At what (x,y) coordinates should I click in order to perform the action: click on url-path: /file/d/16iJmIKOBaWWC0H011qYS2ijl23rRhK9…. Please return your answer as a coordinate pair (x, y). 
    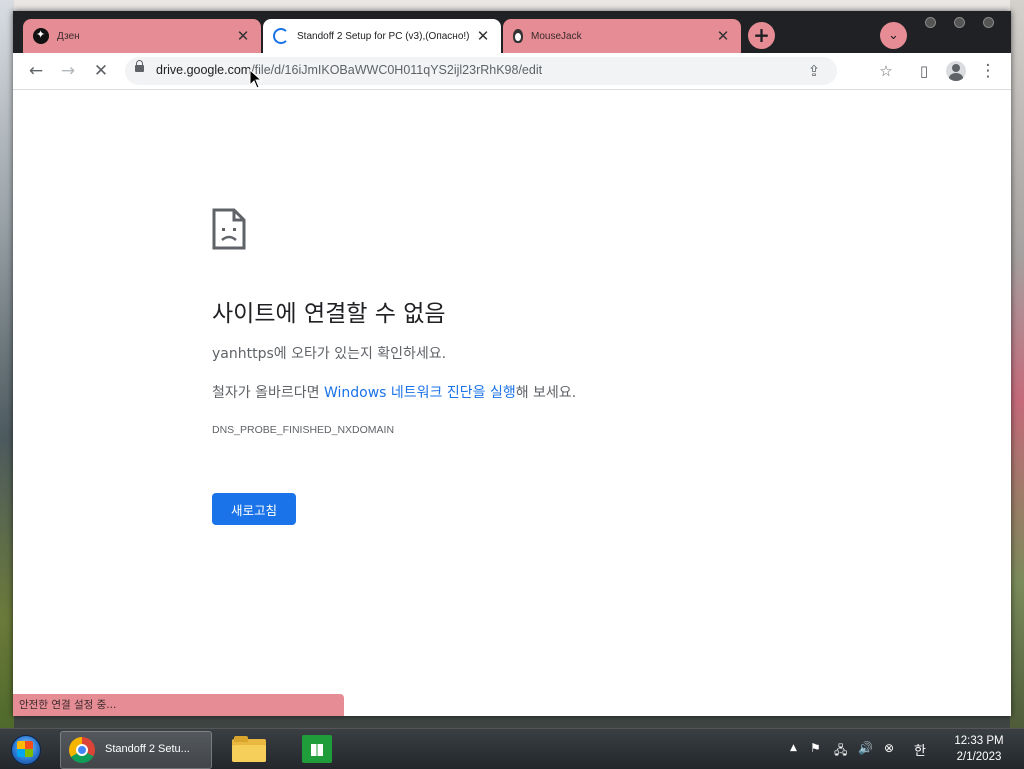
    Looking at the image, I should click on (397, 70).